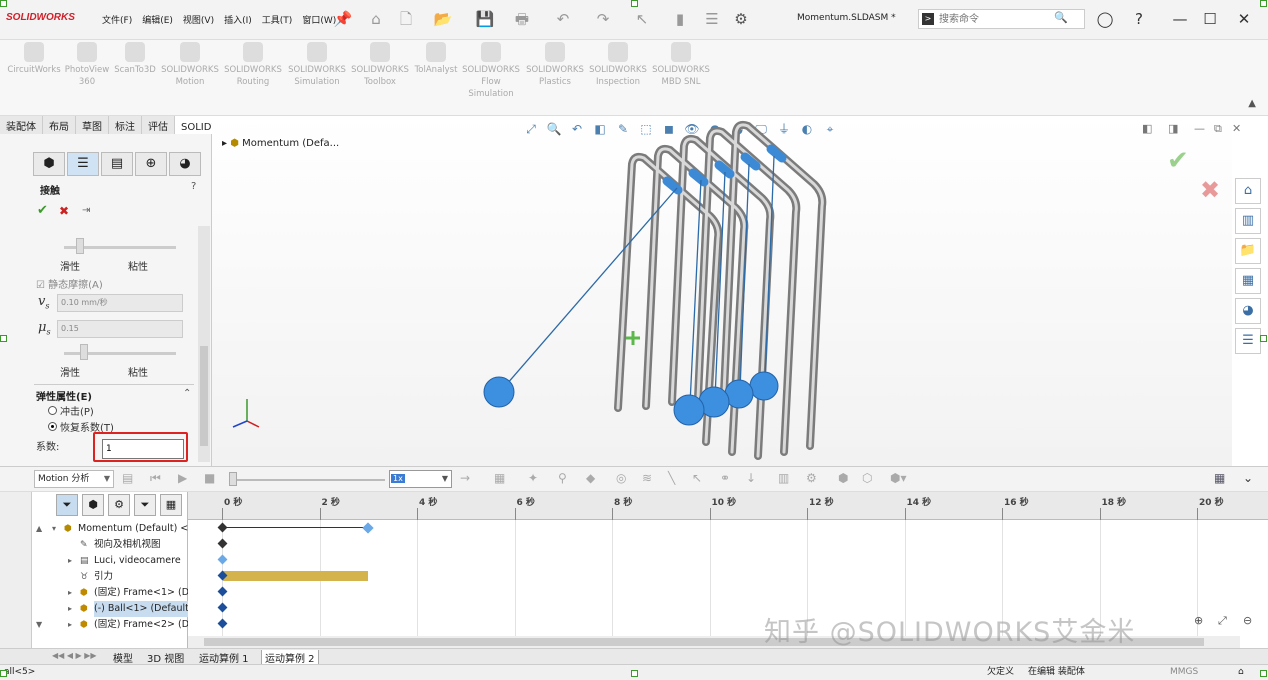  Describe the element at coordinates (420, 479) in the screenshot. I see `playback-speed-select: 1x ▼` at that location.